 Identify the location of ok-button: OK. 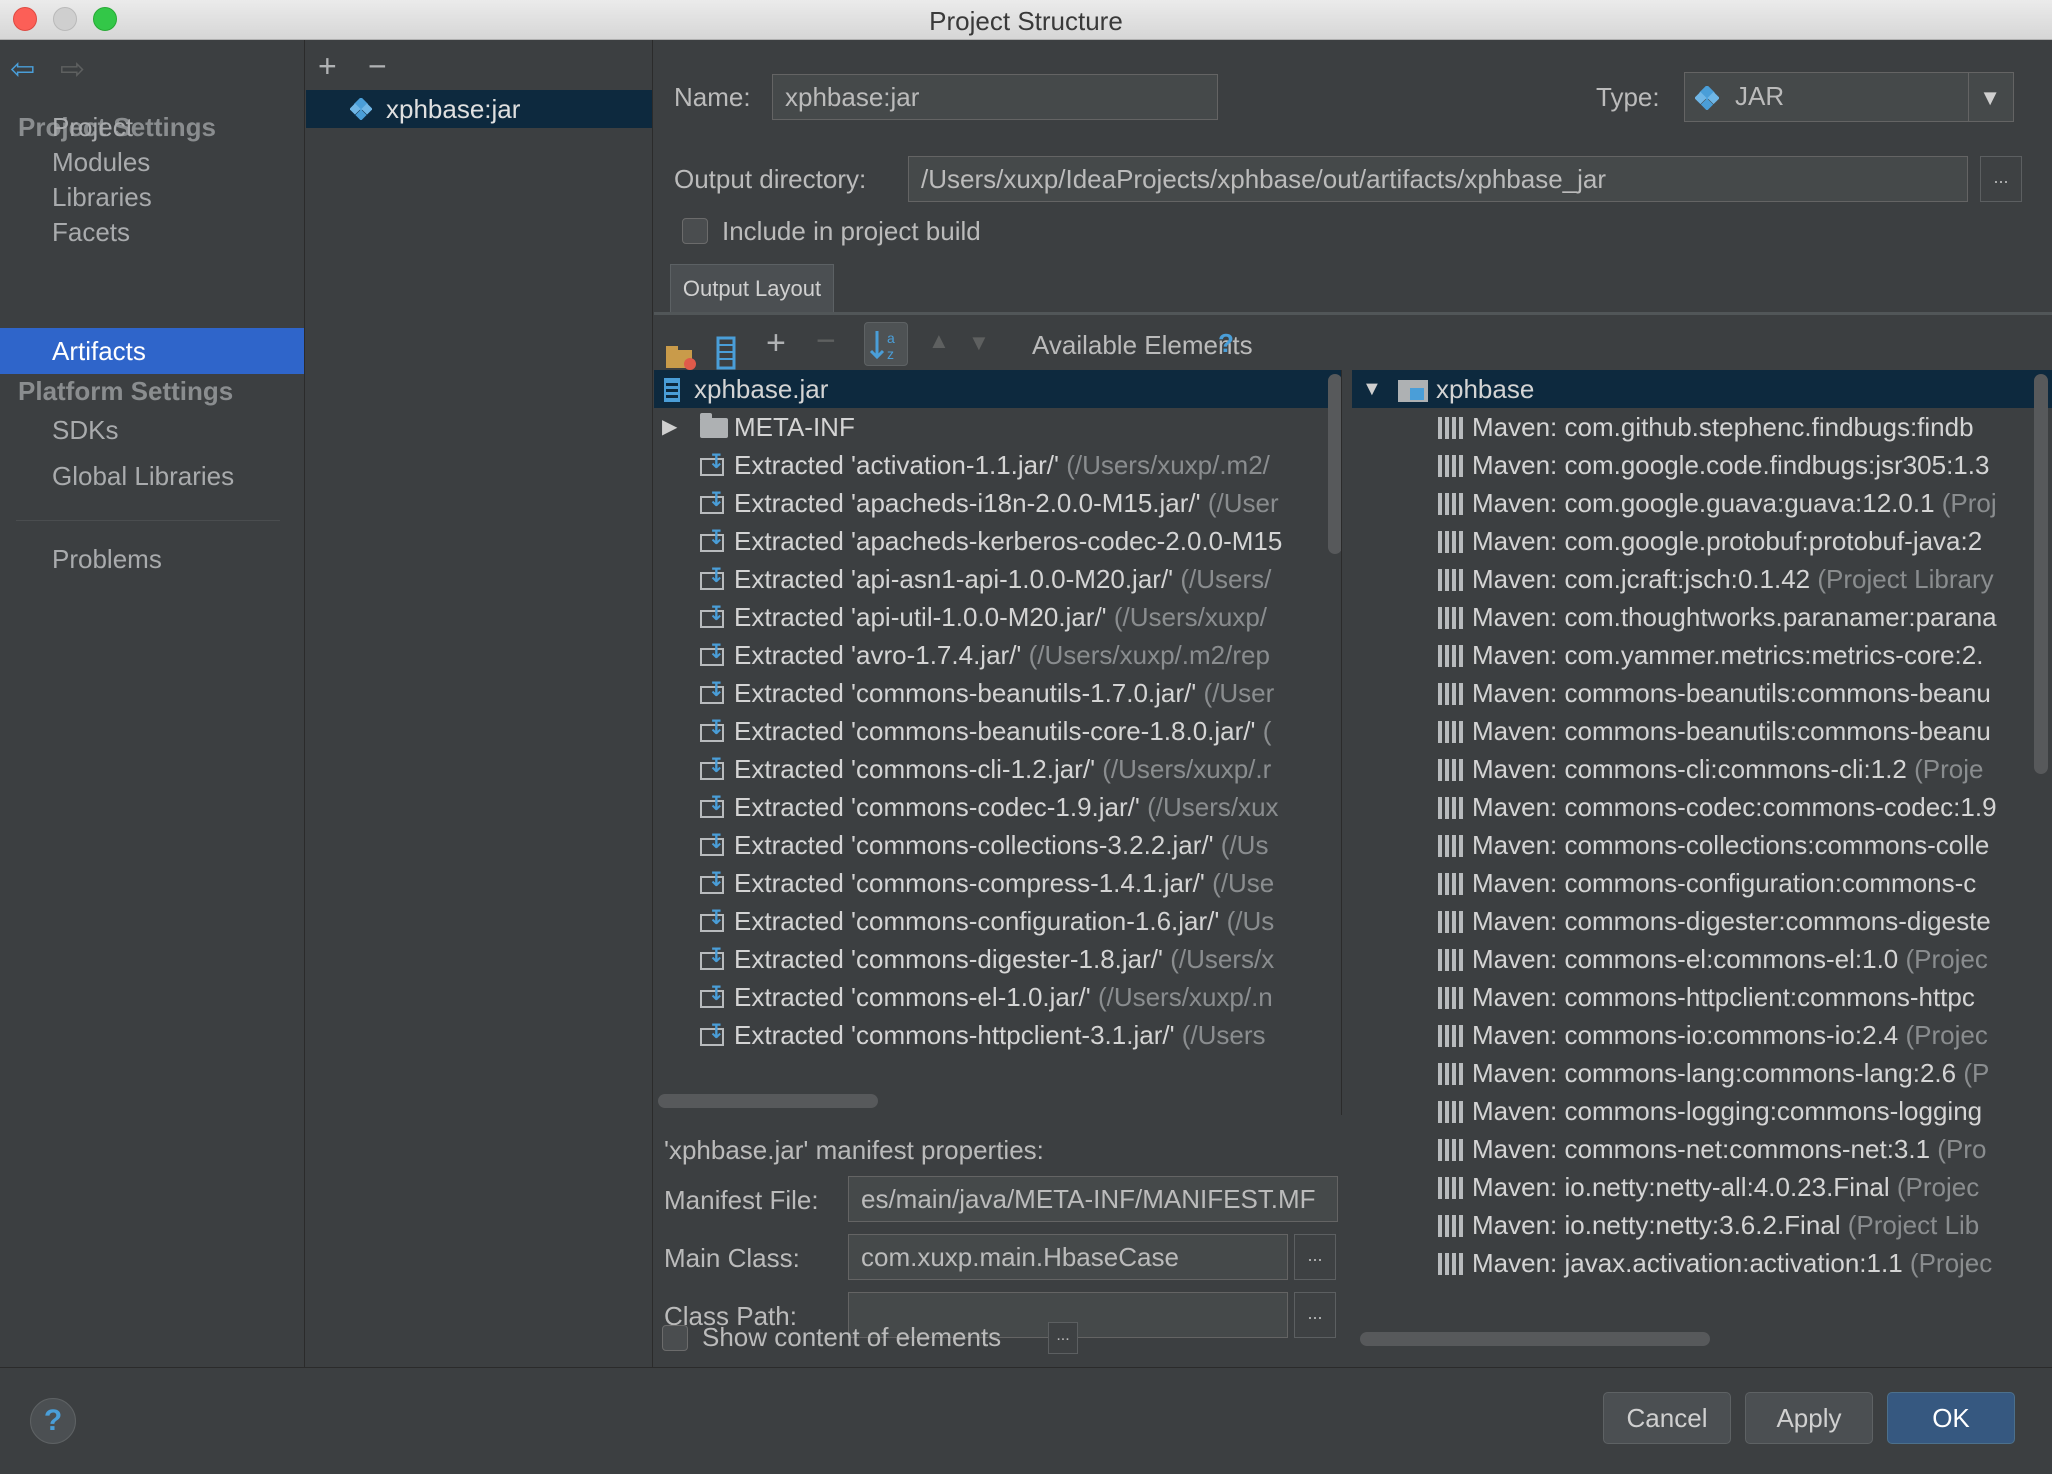
(1951, 1418).